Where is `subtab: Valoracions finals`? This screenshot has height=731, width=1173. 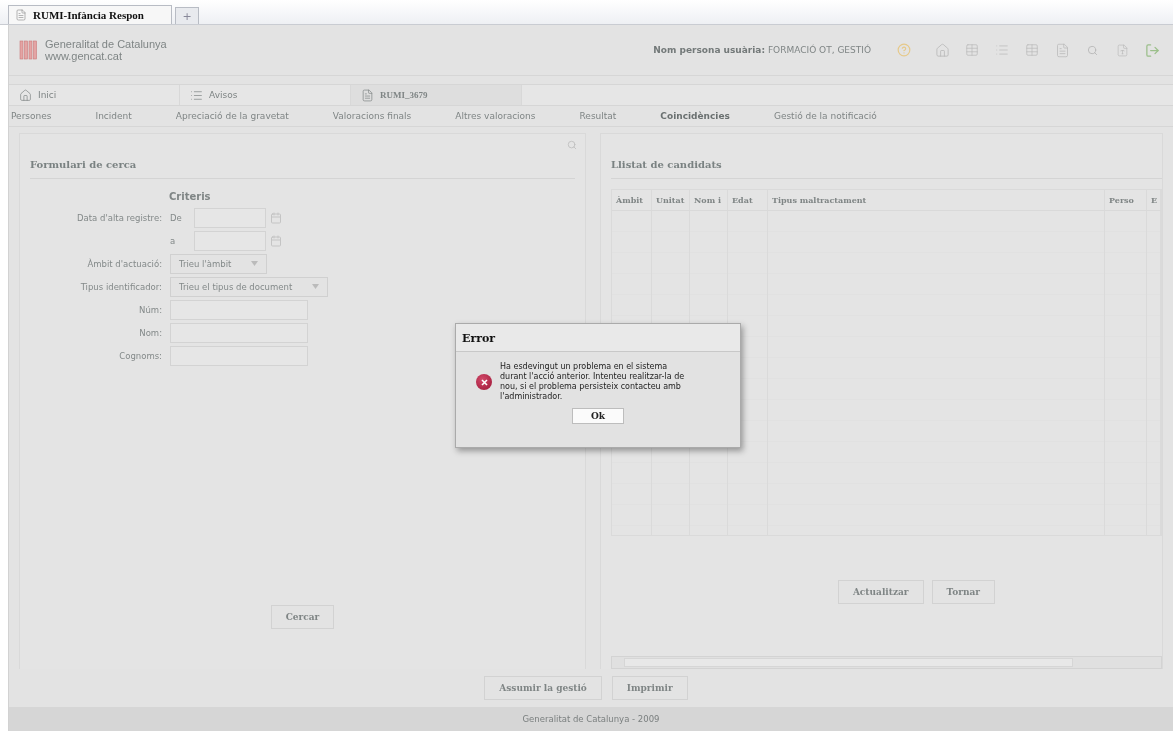
subtab: Valoracions finals is located at coordinates (372, 116).